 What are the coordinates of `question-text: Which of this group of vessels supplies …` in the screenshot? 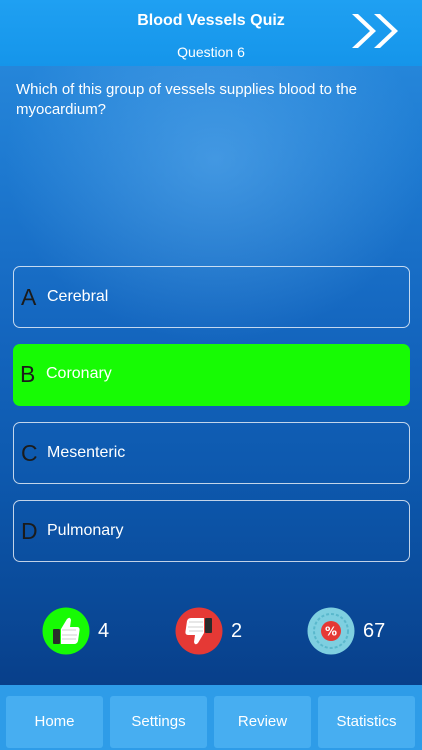 It's located at (187, 99).